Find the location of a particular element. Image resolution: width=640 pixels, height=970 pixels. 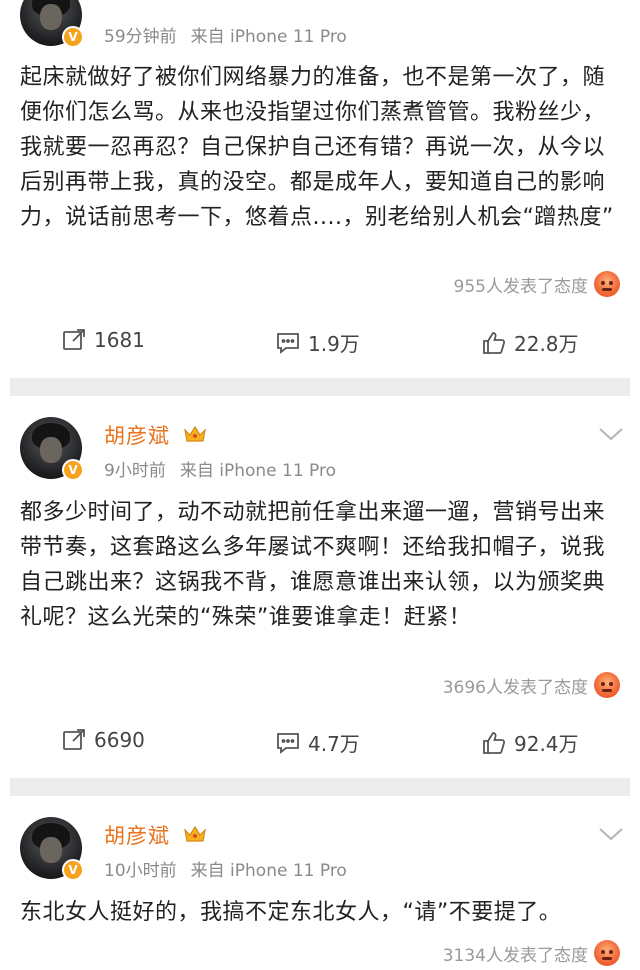

action-bar: 6690 4.7万 92.4万 is located at coordinates (320, 748).